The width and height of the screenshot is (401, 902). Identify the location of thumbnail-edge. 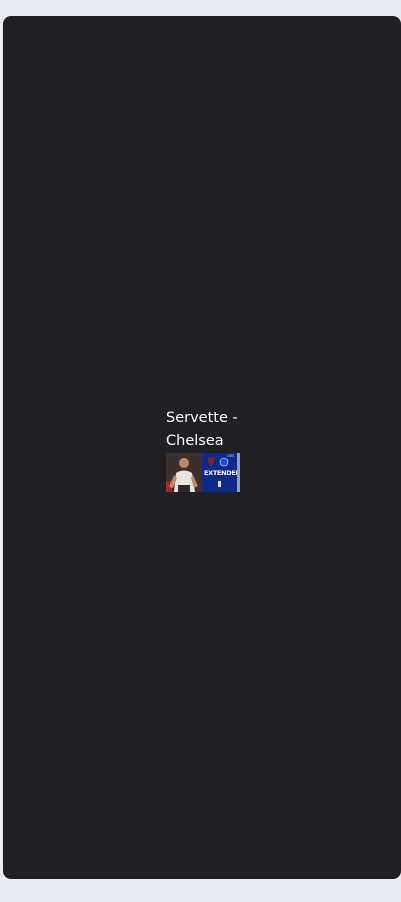
(238, 472).